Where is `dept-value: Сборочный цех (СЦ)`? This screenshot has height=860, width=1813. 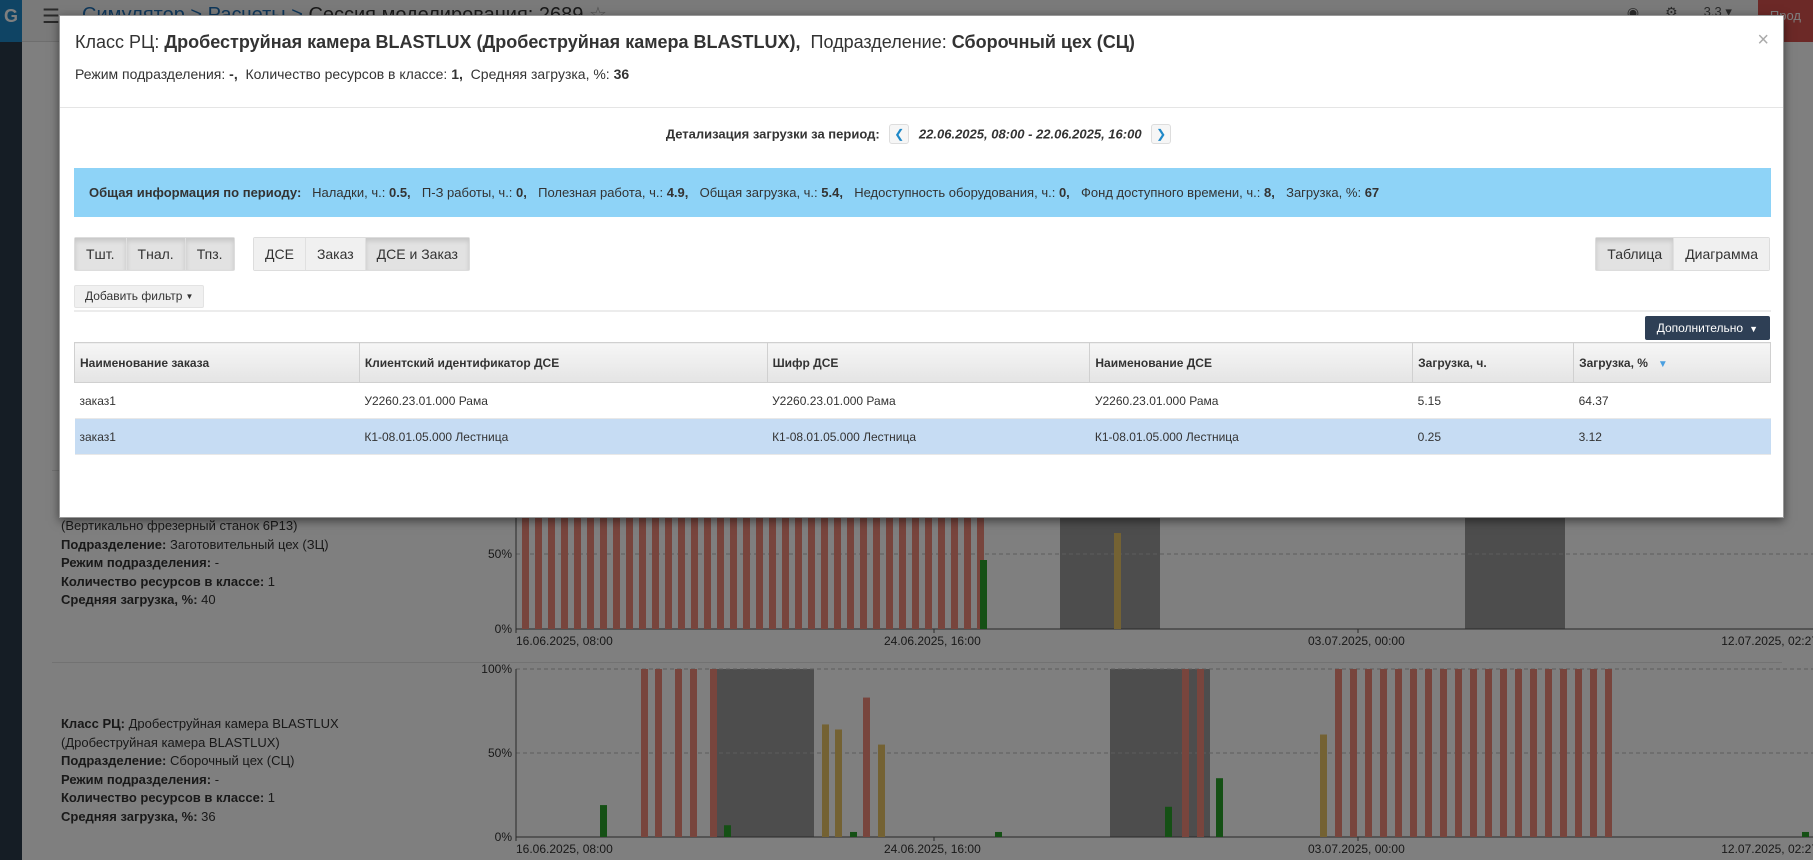 dept-value: Сборочный цех (СЦ) is located at coordinates (1043, 42).